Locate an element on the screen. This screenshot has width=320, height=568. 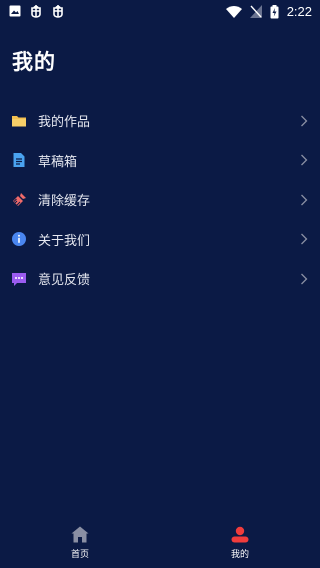
folder-icon is located at coordinates (19, 121).